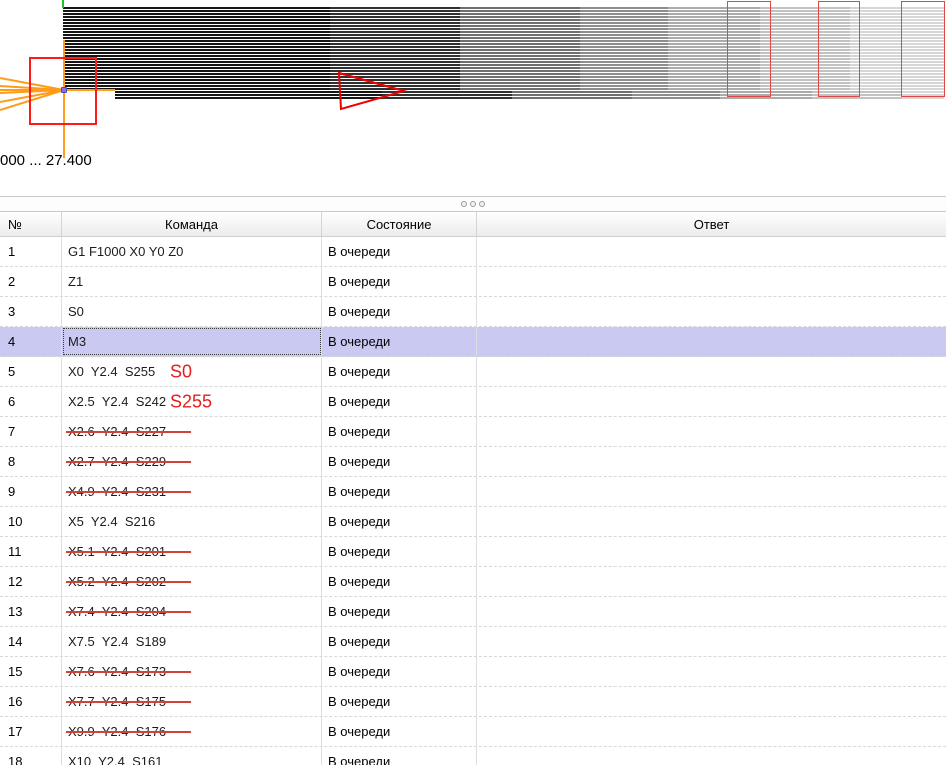  What do you see at coordinates (64, 90) in the screenshot?
I see `origin-point-icon` at bounding box center [64, 90].